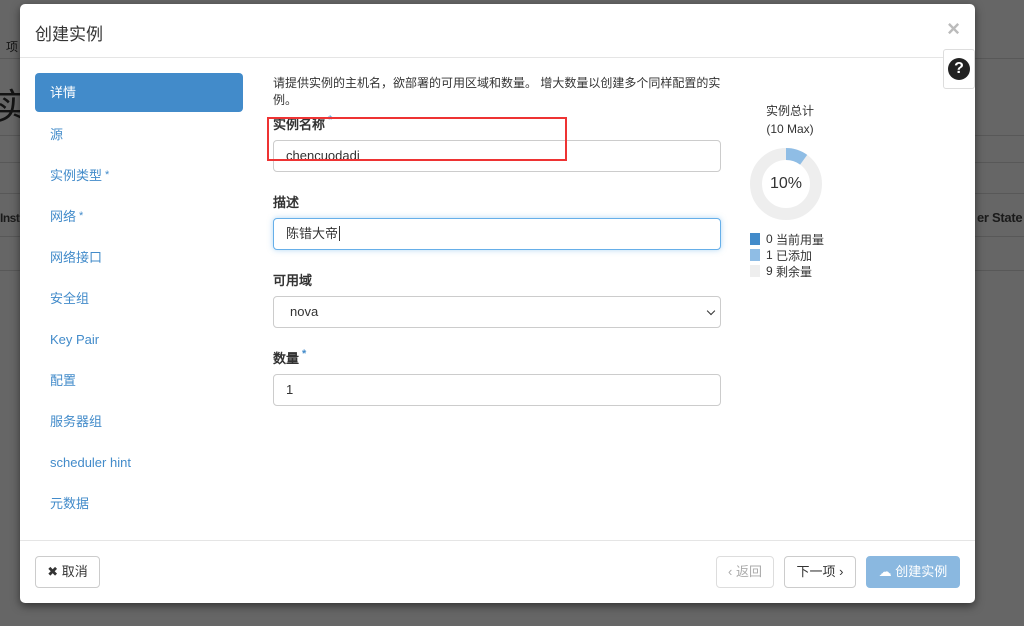 This screenshot has width=1024, height=626. I want to click on instance-name-label: 实例名称 *, so click(303, 123).